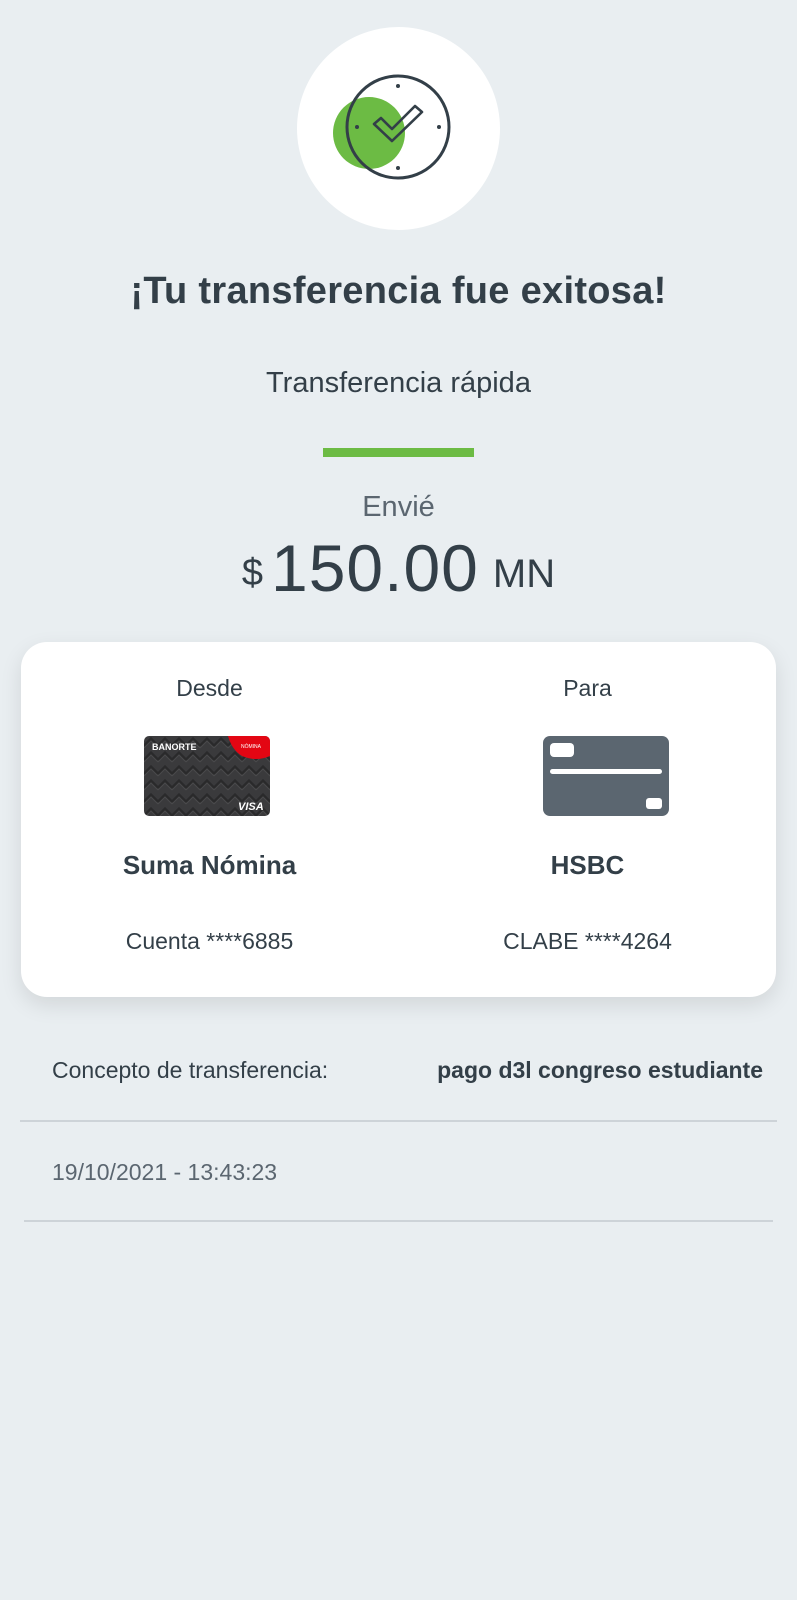 The height and width of the screenshot is (1600, 797). What do you see at coordinates (174, 747) in the screenshot?
I see `card-brand-text: BANORTE` at bounding box center [174, 747].